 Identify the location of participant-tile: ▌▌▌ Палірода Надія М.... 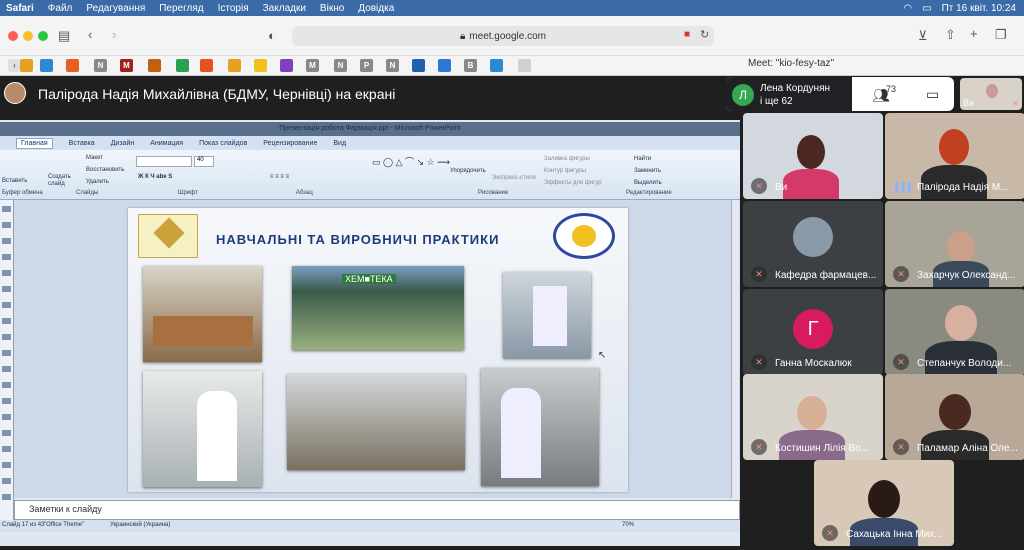
(954, 156).